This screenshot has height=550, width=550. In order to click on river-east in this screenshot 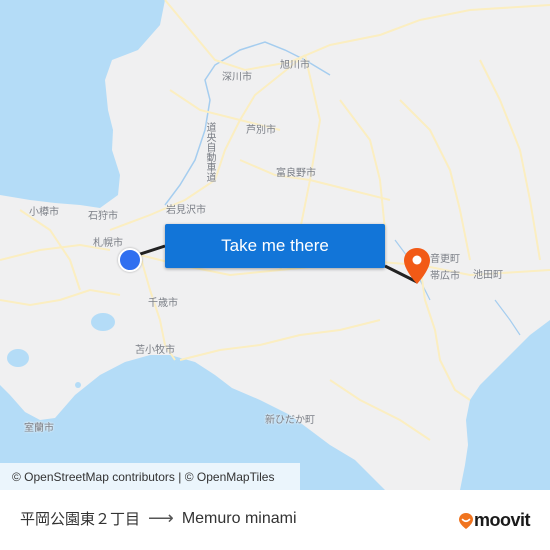, I will do `click(507, 317)`.